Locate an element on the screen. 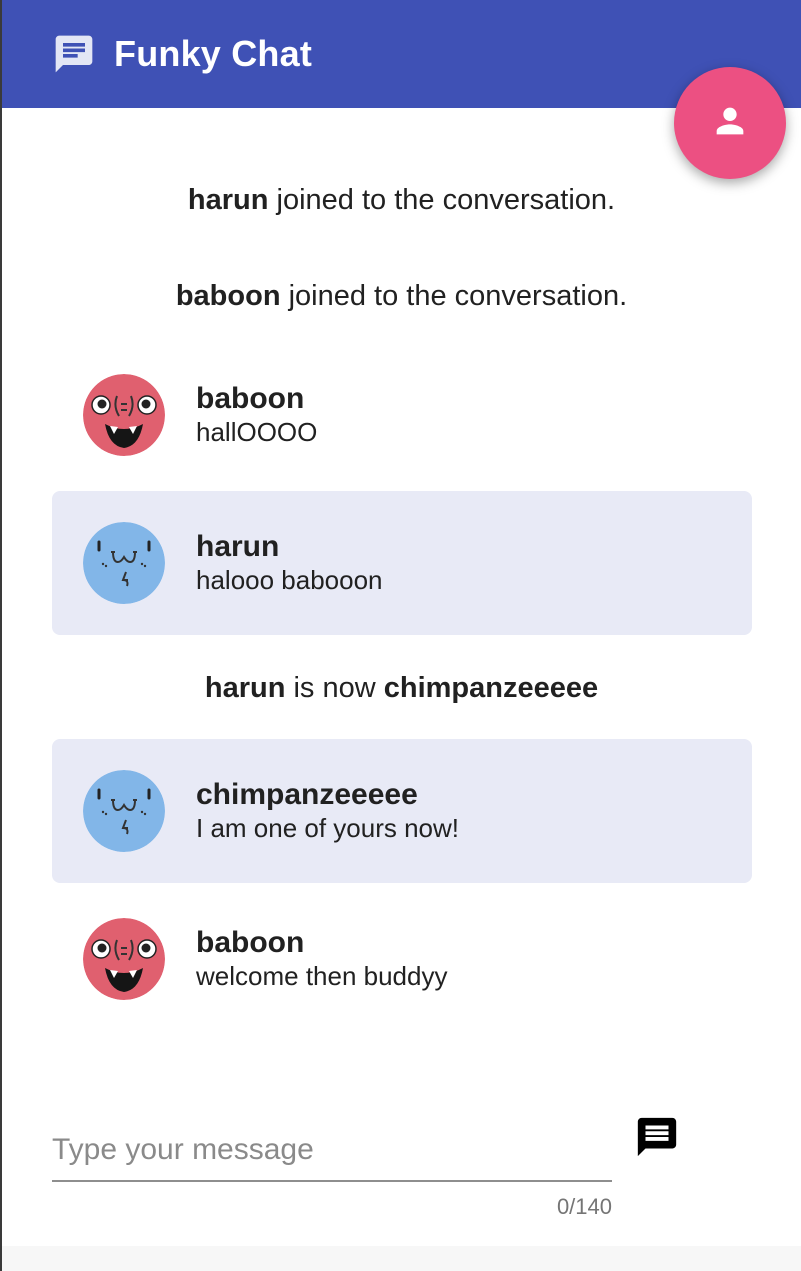 Image resolution: width=801 pixels, height=1271 pixels. new-username: chimpanzeeeee is located at coordinates (491, 688).